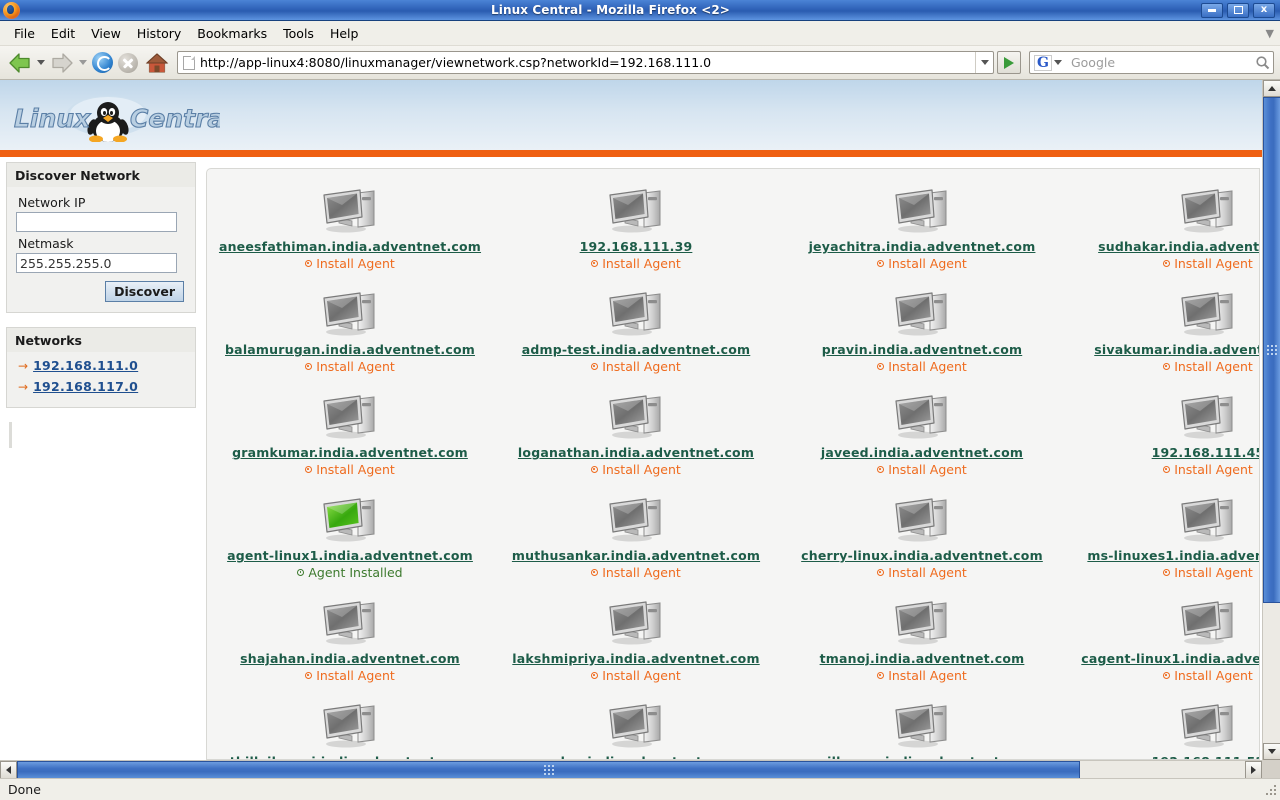 The width and height of the screenshot is (1280, 800). What do you see at coordinates (636, 555) in the screenshot?
I see `host-name-link: muthusankar.india.adventnet.com` at bounding box center [636, 555].